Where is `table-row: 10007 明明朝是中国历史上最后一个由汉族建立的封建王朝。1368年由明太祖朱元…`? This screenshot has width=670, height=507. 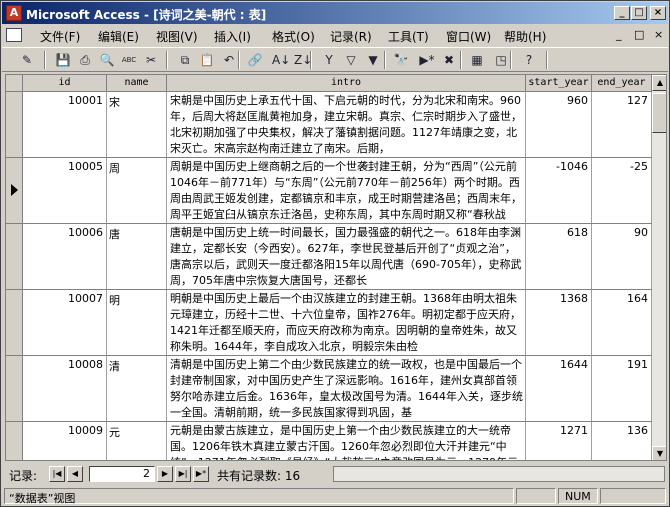
table-row: 10007 明明朝是中国历史上最后一个由汉族建立的封建王朝。1368年由明太祖朱元… is located at coordinates (344, 323).